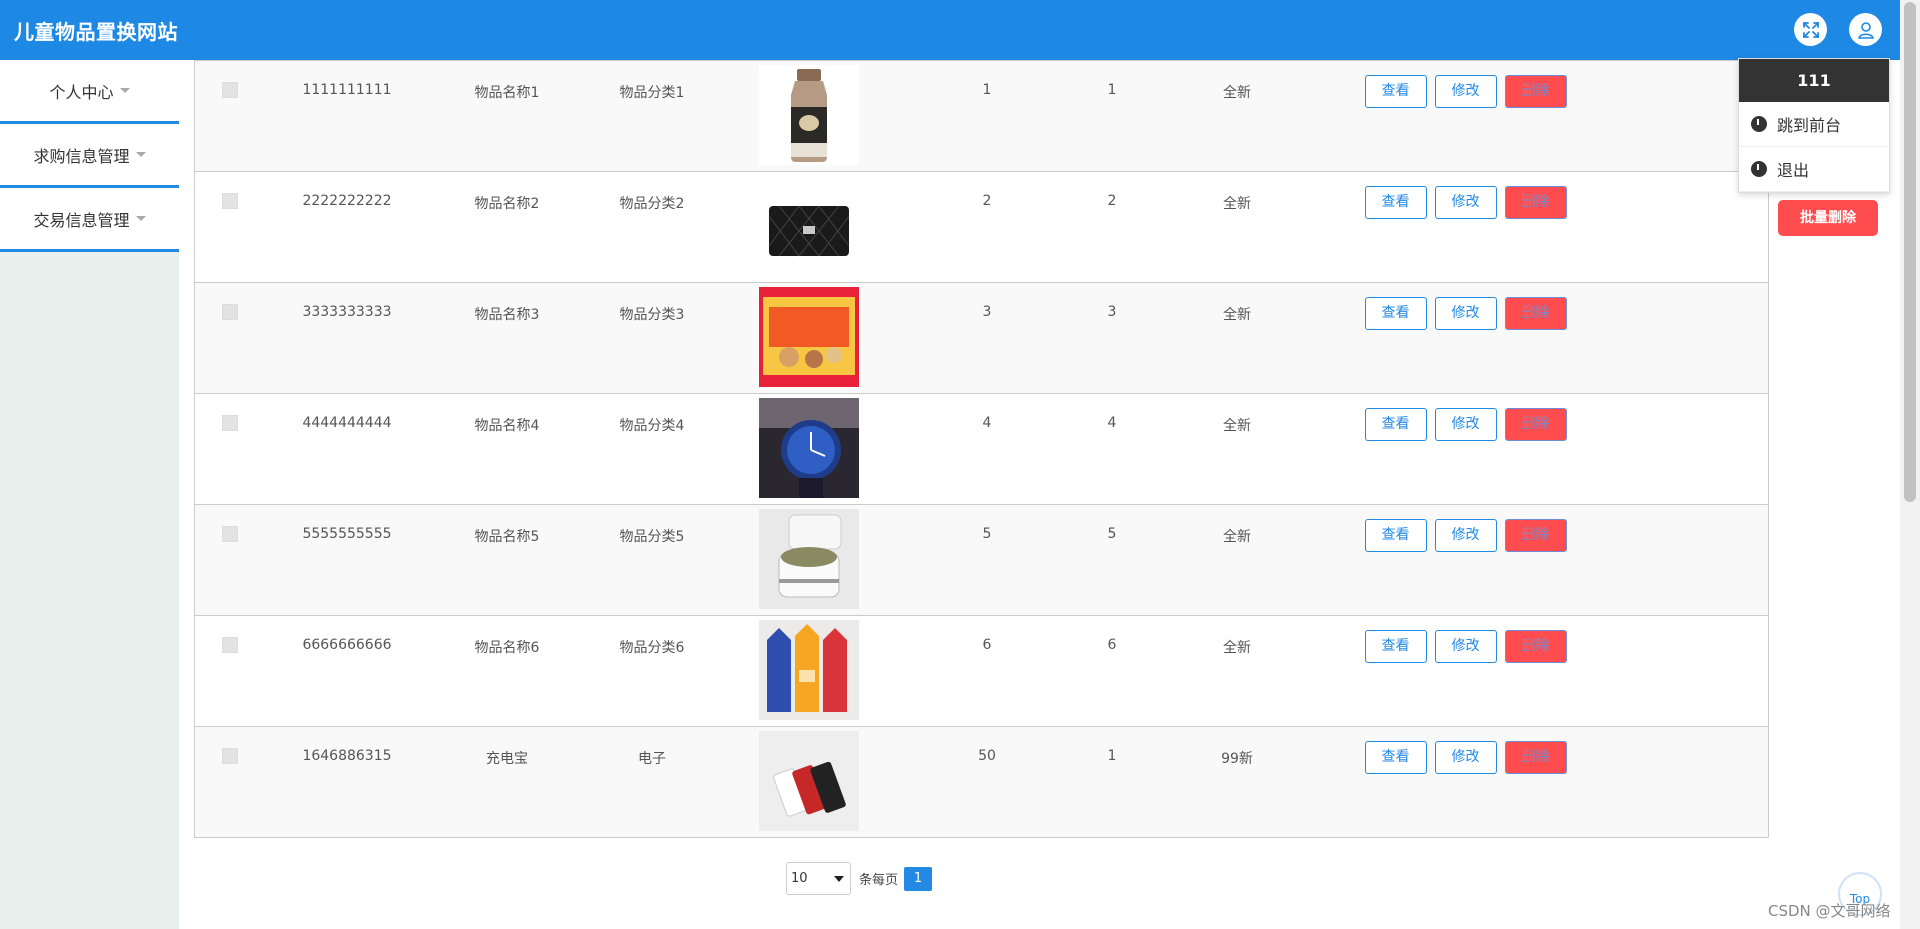  I want to click on table-row: 3333333333 物品名称3 物品分类3 3 3 全新 查看 修改 删除, so click(981, 338).